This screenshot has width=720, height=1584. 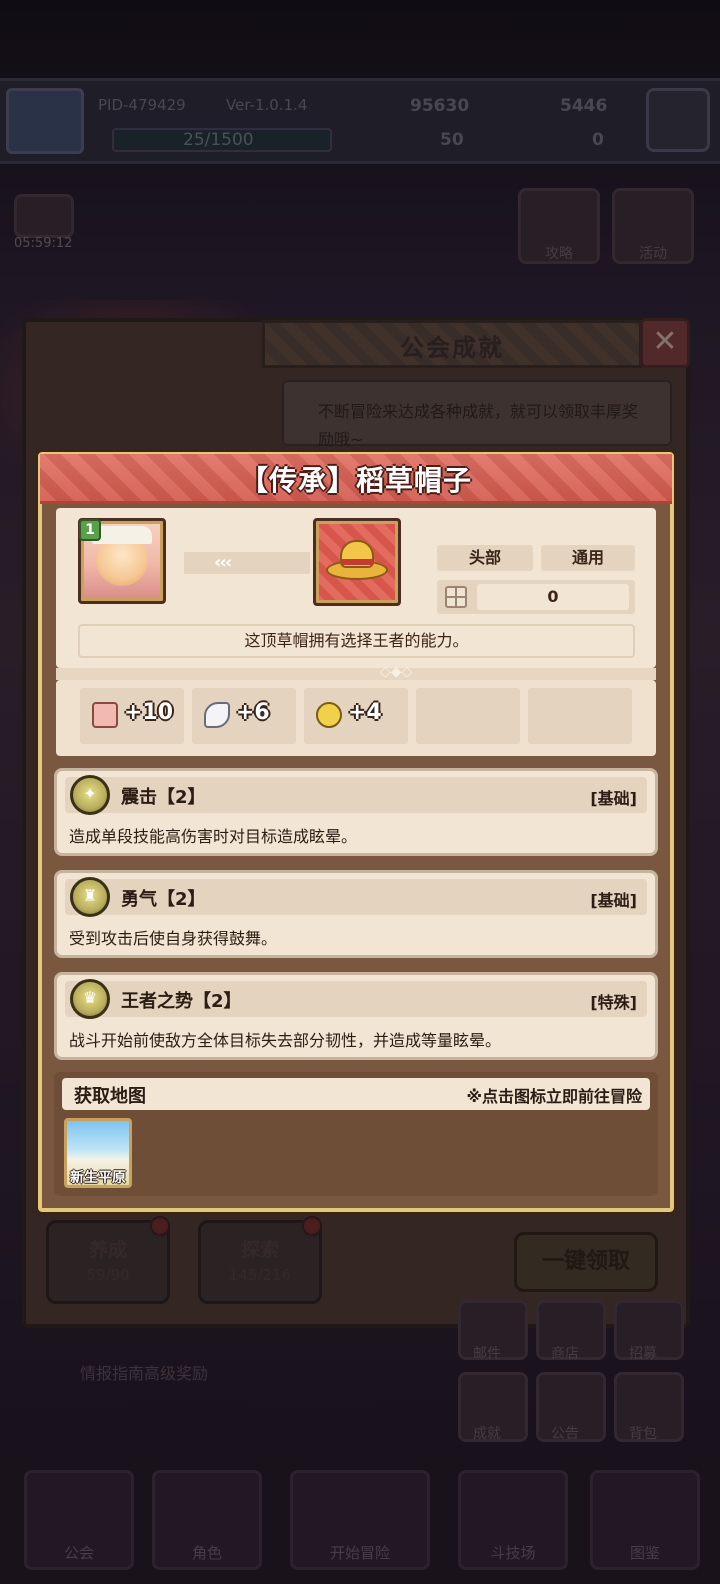 I want to click on skill-header: ♜ 勇气【2】 [基础], so click(x=356, y=897).